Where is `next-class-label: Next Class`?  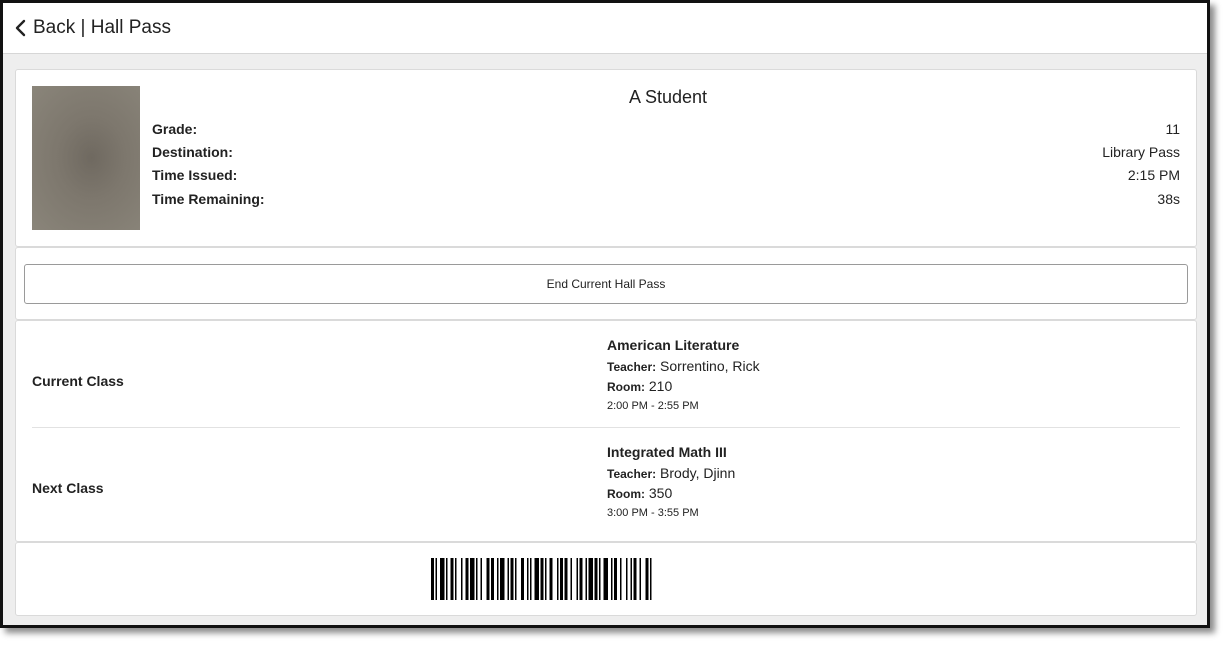 next-class-label: Next Class is located at coordinates (68, 488).